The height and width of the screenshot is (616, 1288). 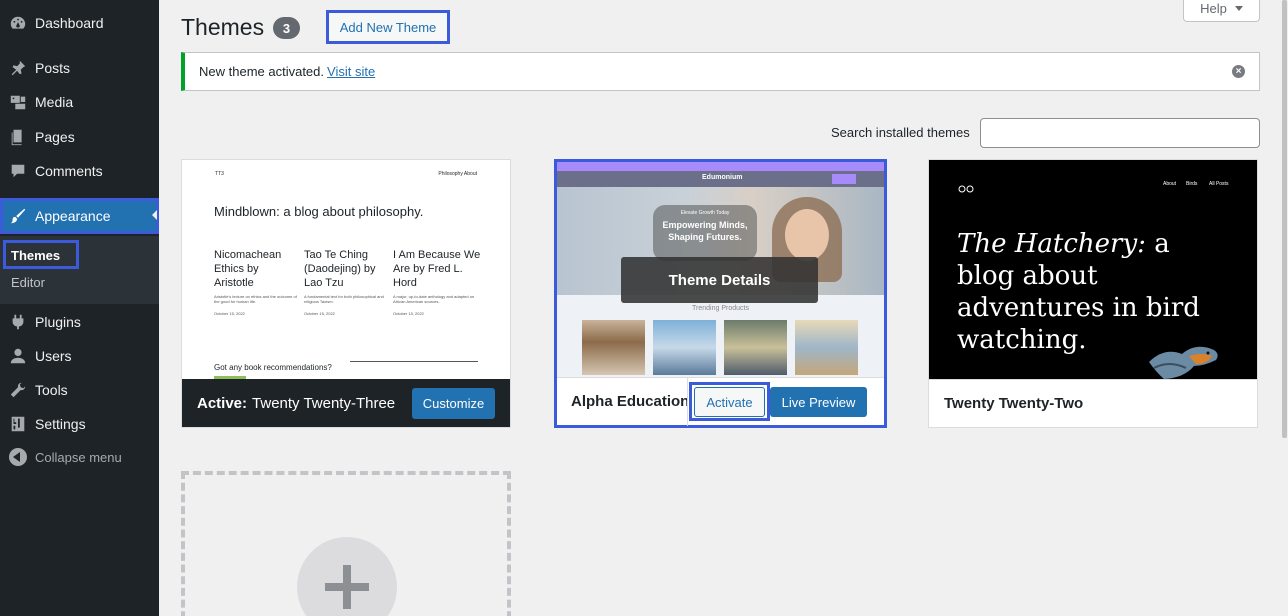 I want to click on preview-section-title: Trending Products, so click(x=720, y=308).